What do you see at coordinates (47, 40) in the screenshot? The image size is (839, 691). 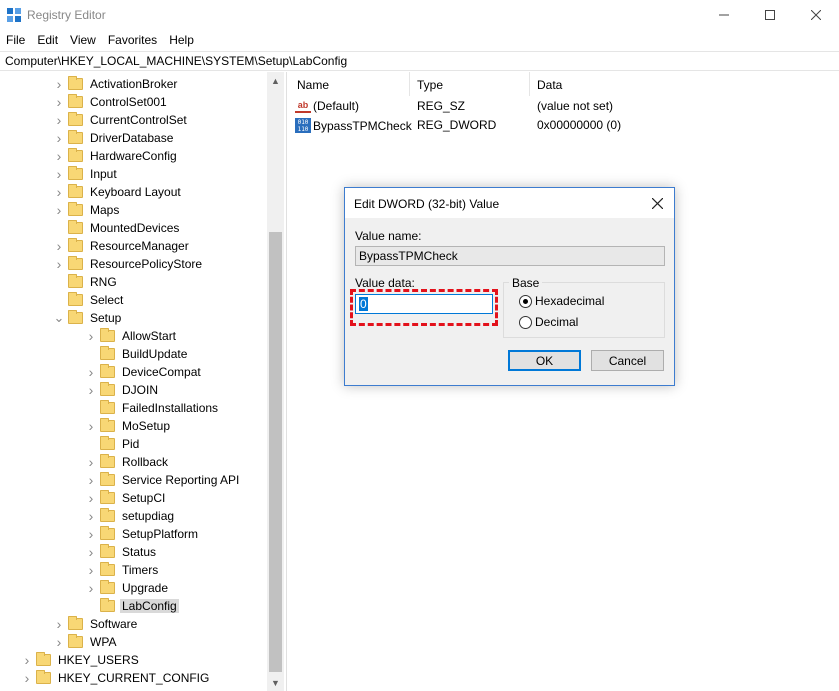 I see `menu-edit: Edit` at bounding box center [47, 40].